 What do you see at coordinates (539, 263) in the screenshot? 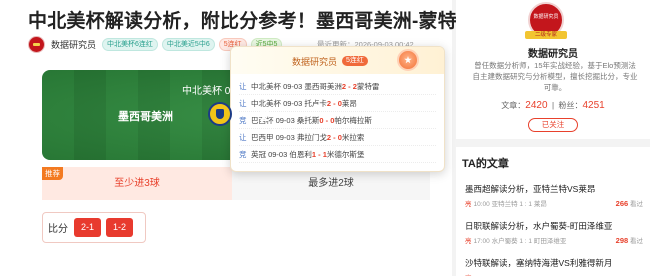
I see `ta-article-title: 沙特联解读，塞纳特海港VS利雅得新月` at bounding box center [539, 263].